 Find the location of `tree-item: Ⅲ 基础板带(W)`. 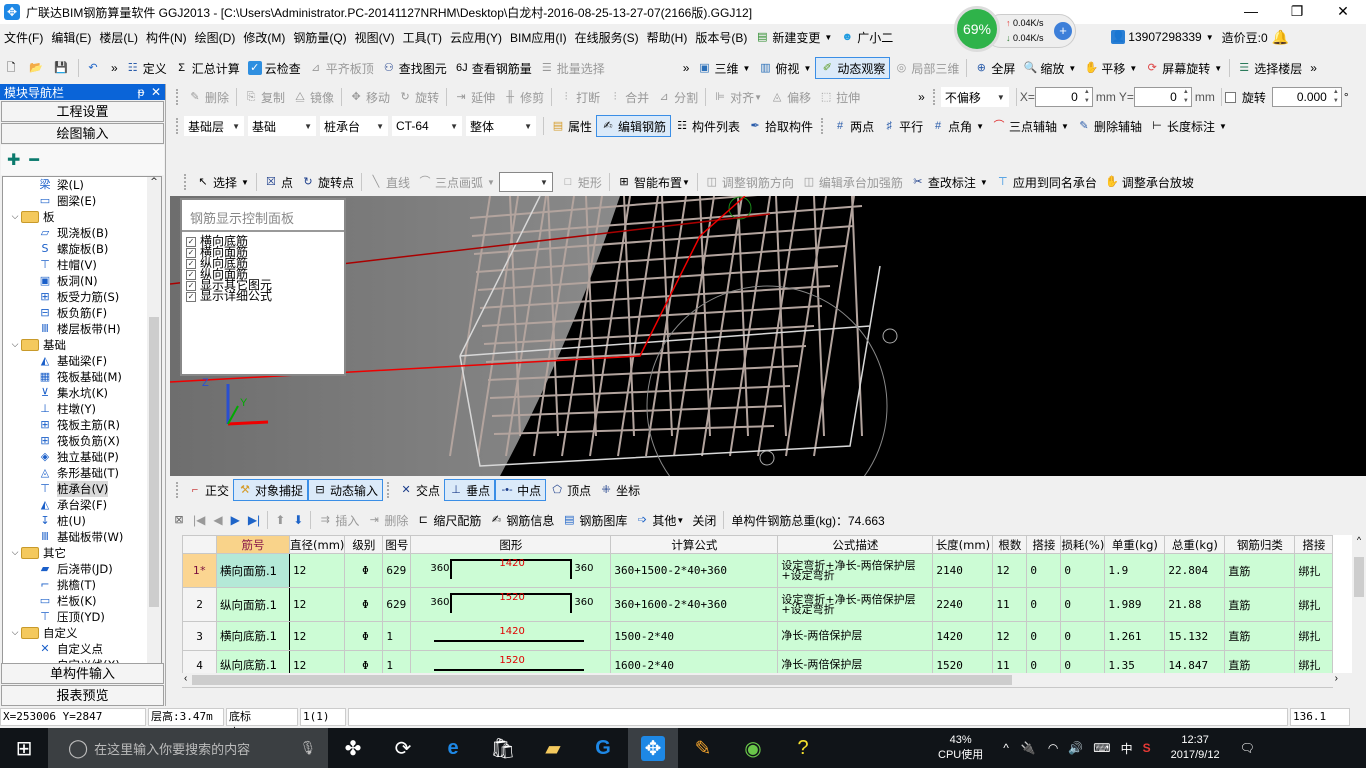

tree-item: Ⅲ 基础板带(W) is located at coordinates (82, 537).